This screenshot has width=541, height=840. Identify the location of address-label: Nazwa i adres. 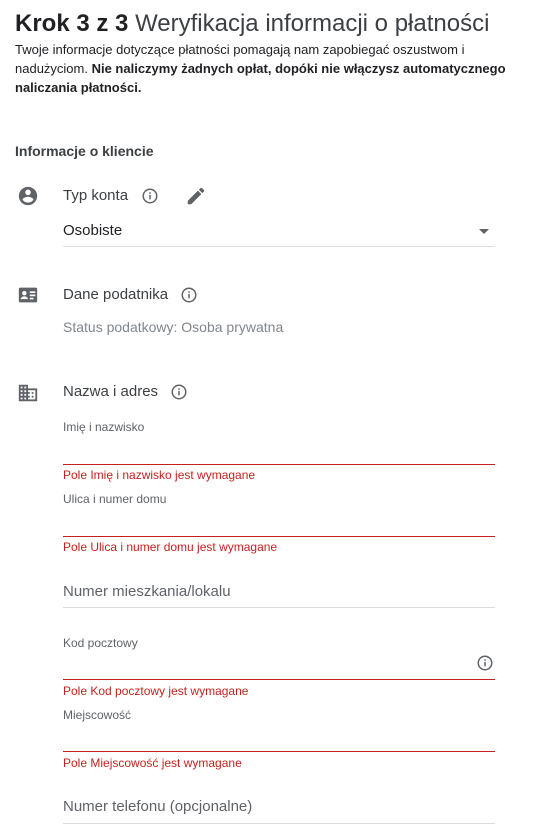
(111, 391).